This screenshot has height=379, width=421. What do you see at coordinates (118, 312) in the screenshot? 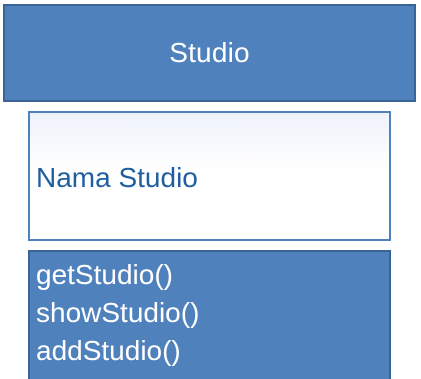
I see `method-show-studio: showStudio()` at bounding box center [118, 312].